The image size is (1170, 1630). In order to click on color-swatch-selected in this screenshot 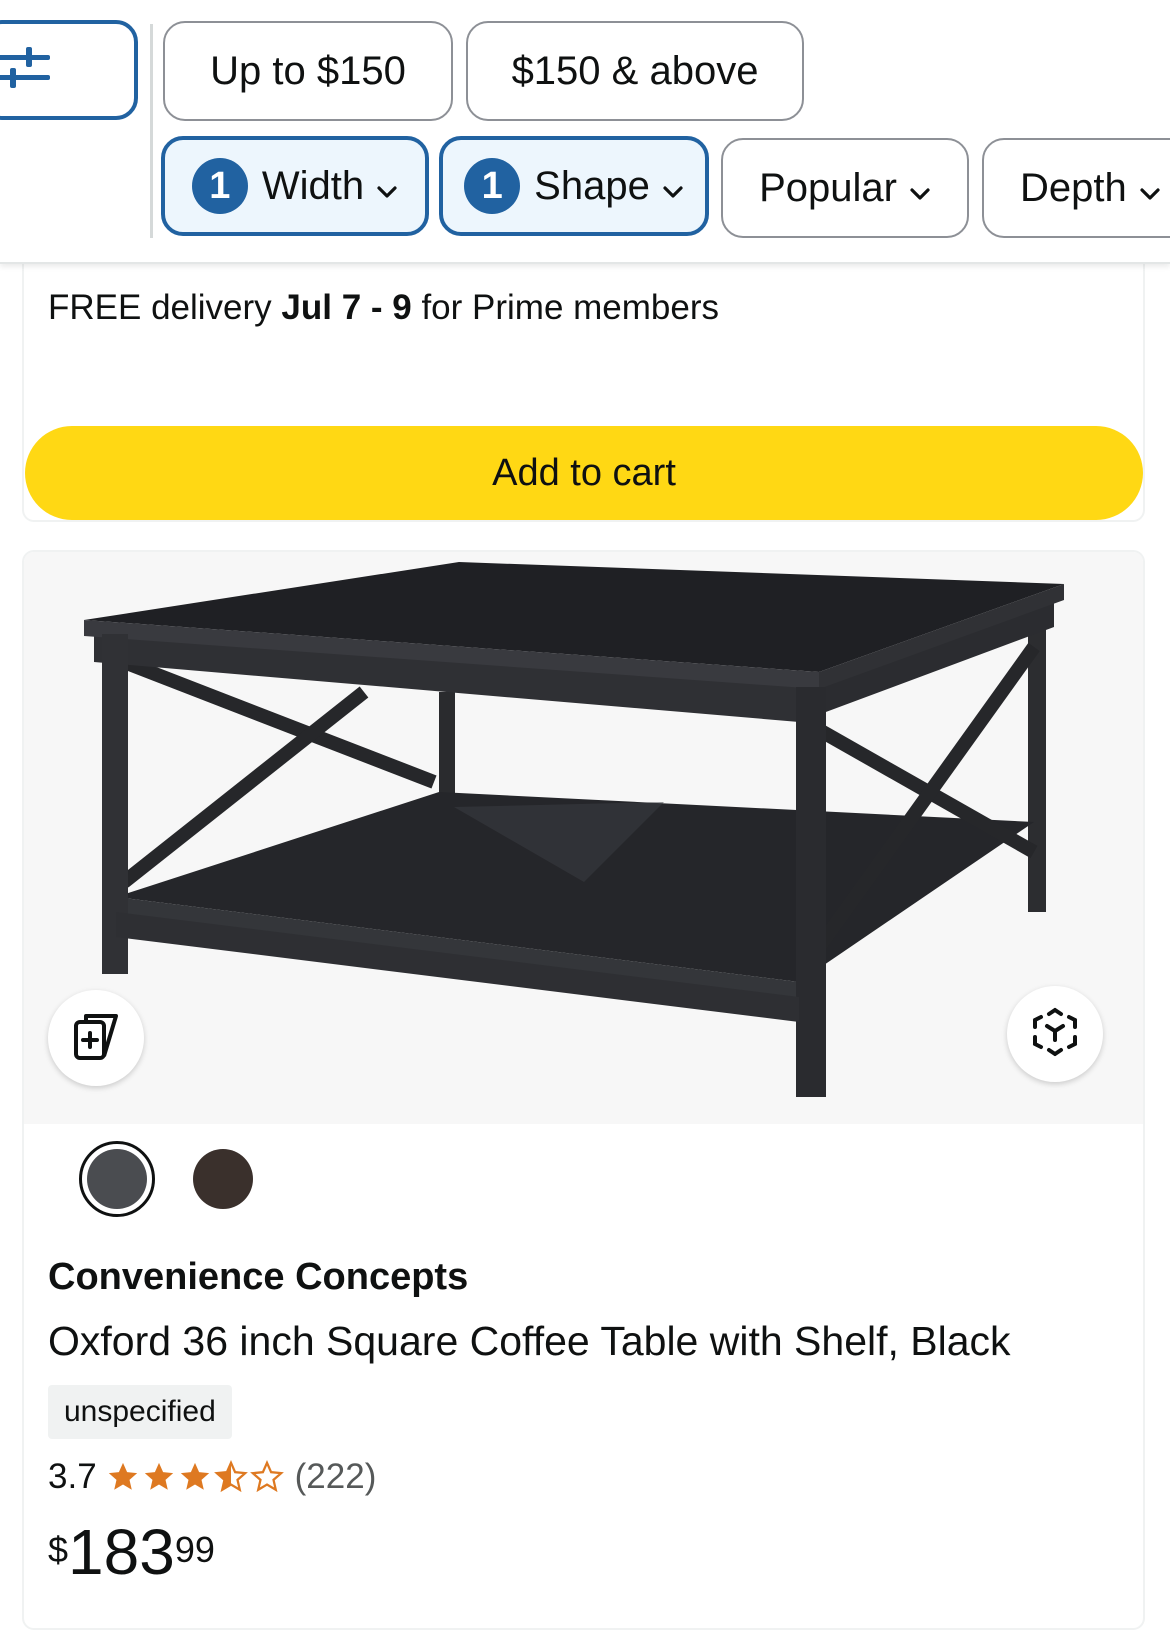, I will do `click(117, 1179)`.